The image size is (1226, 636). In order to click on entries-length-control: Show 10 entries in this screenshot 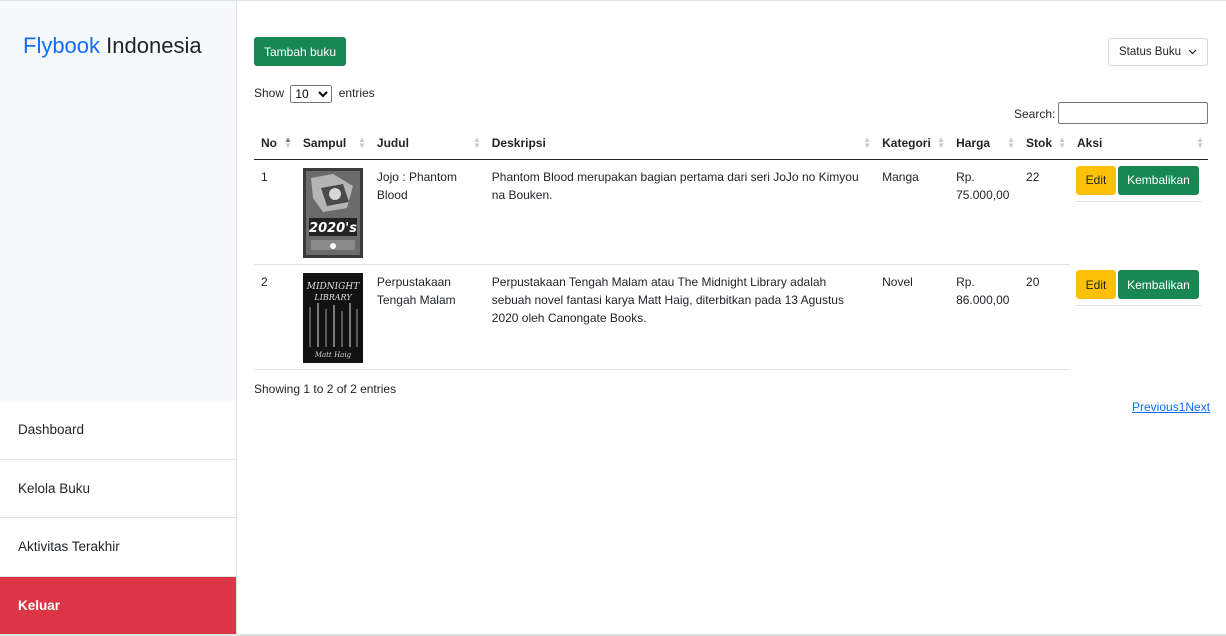, I will do `click(314, 94)`.